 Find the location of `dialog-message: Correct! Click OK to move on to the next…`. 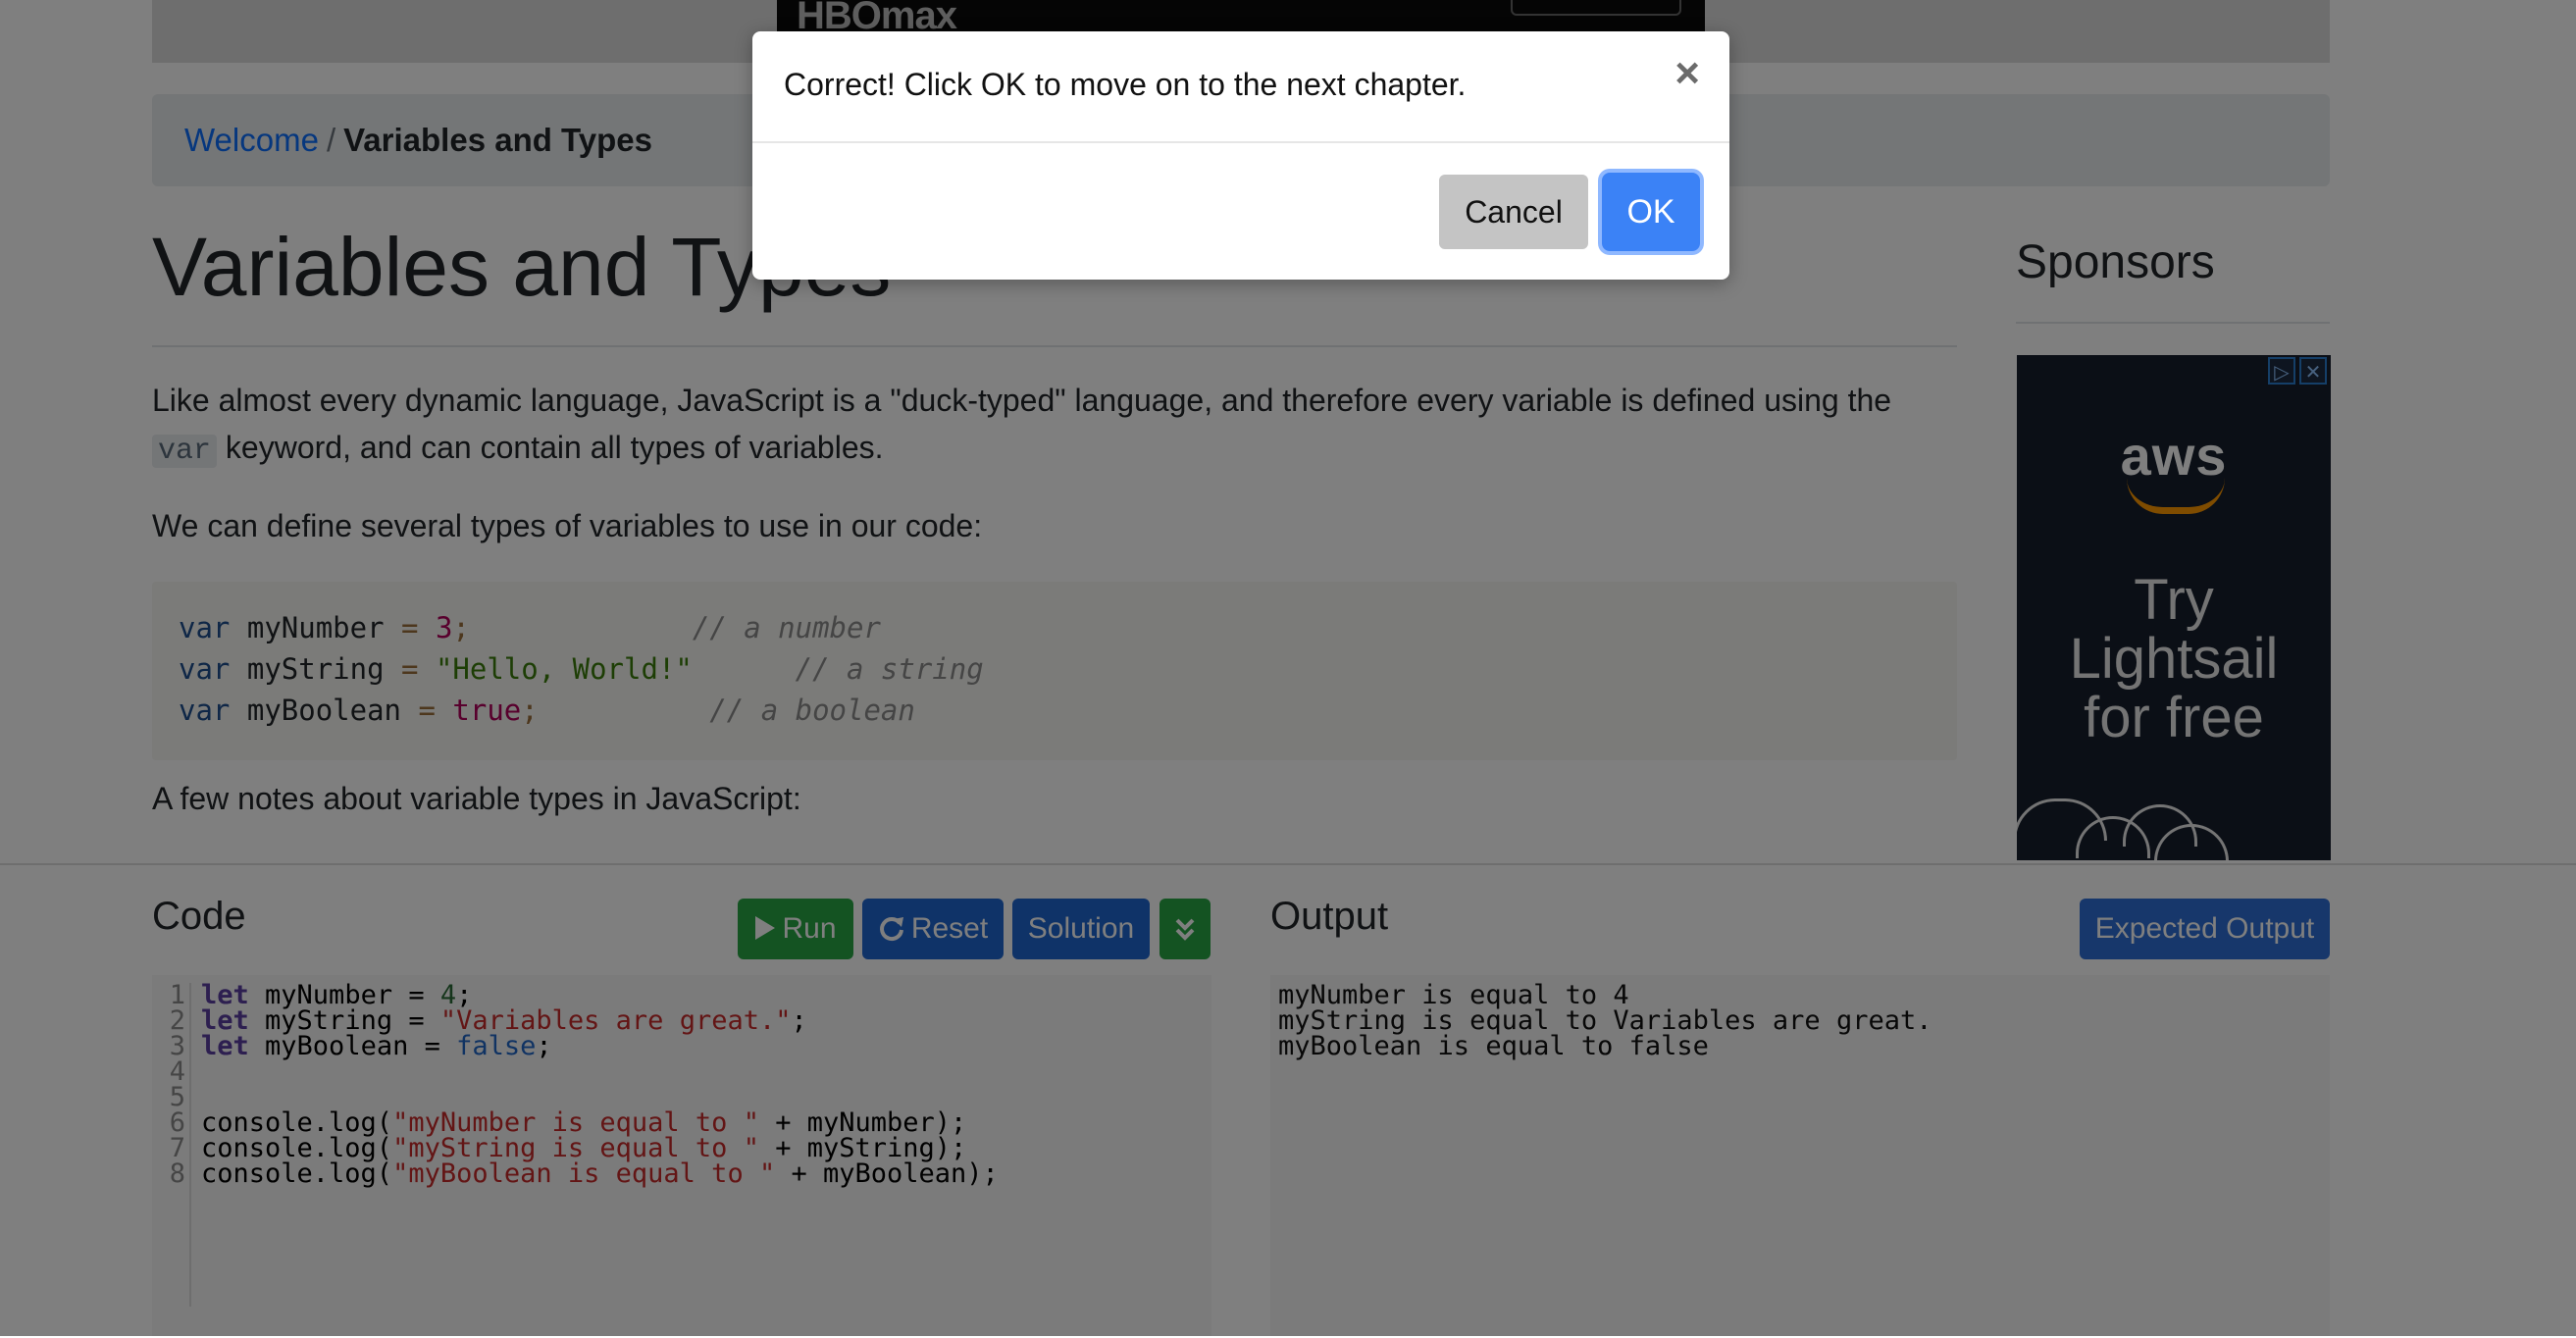

dialog-message: Correct! Click OK to move on to the next… is located at coordinates (1125, 84).